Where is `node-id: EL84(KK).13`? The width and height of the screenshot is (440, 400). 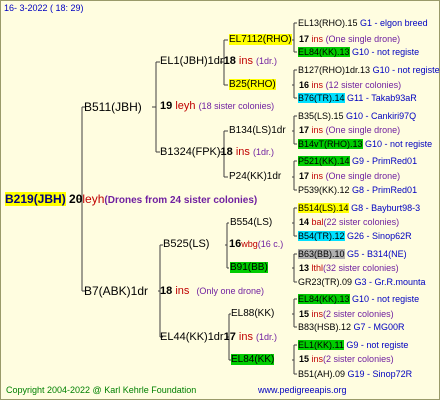 node-id: EL84(KK).13 is located at coordinates (324, 52).